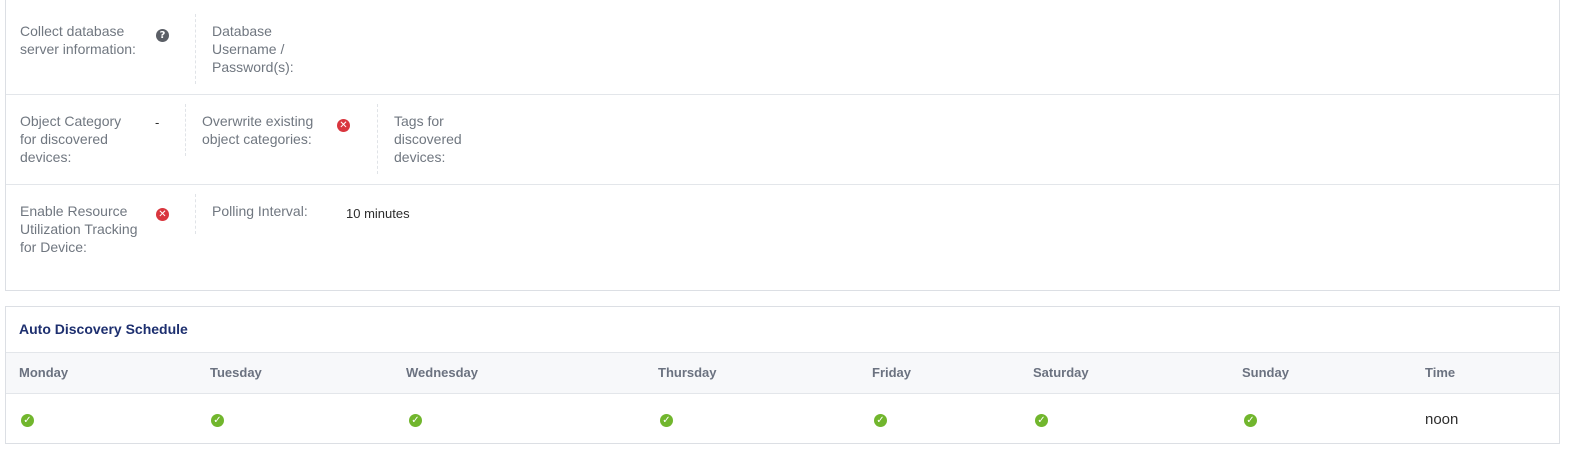  Describe the element at coordinates (217, 420) in the screenshot. I see `tuesday-check-icon: ✓` at that location.